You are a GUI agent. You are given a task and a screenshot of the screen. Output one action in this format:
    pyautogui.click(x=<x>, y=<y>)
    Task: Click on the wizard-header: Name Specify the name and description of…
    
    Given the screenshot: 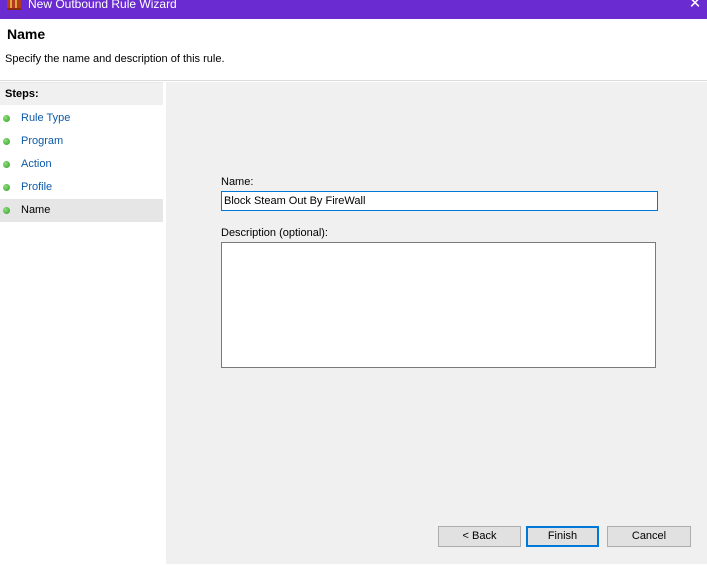 What is the action you would take?
    pyautogui.click(x=353, y=50)
    